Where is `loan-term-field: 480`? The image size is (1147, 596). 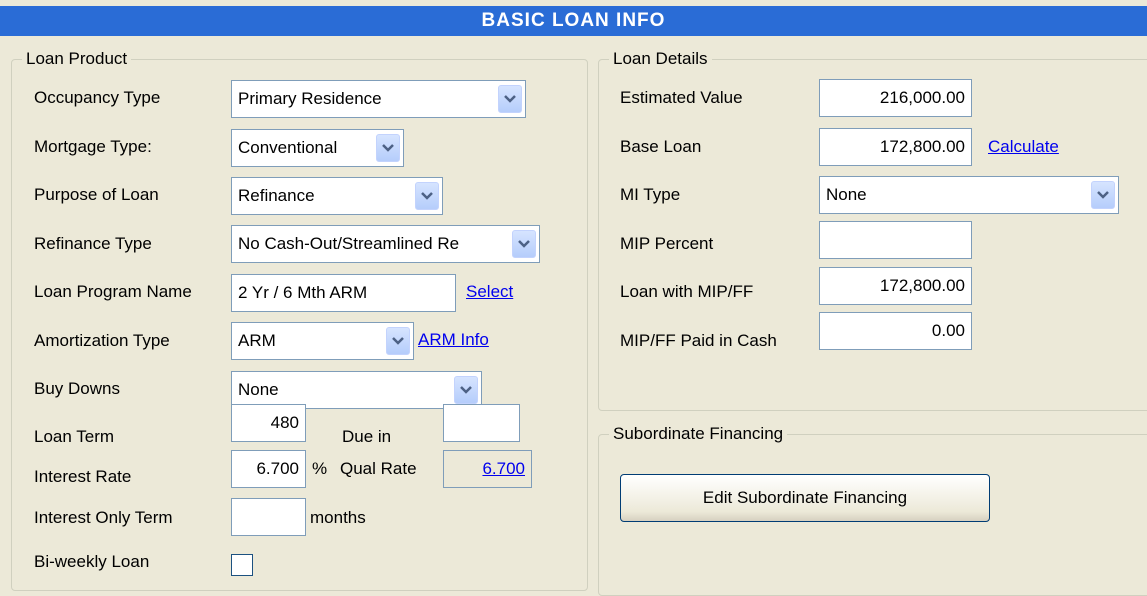
loan-term-field: 480 is located at coordinates (268, 423).